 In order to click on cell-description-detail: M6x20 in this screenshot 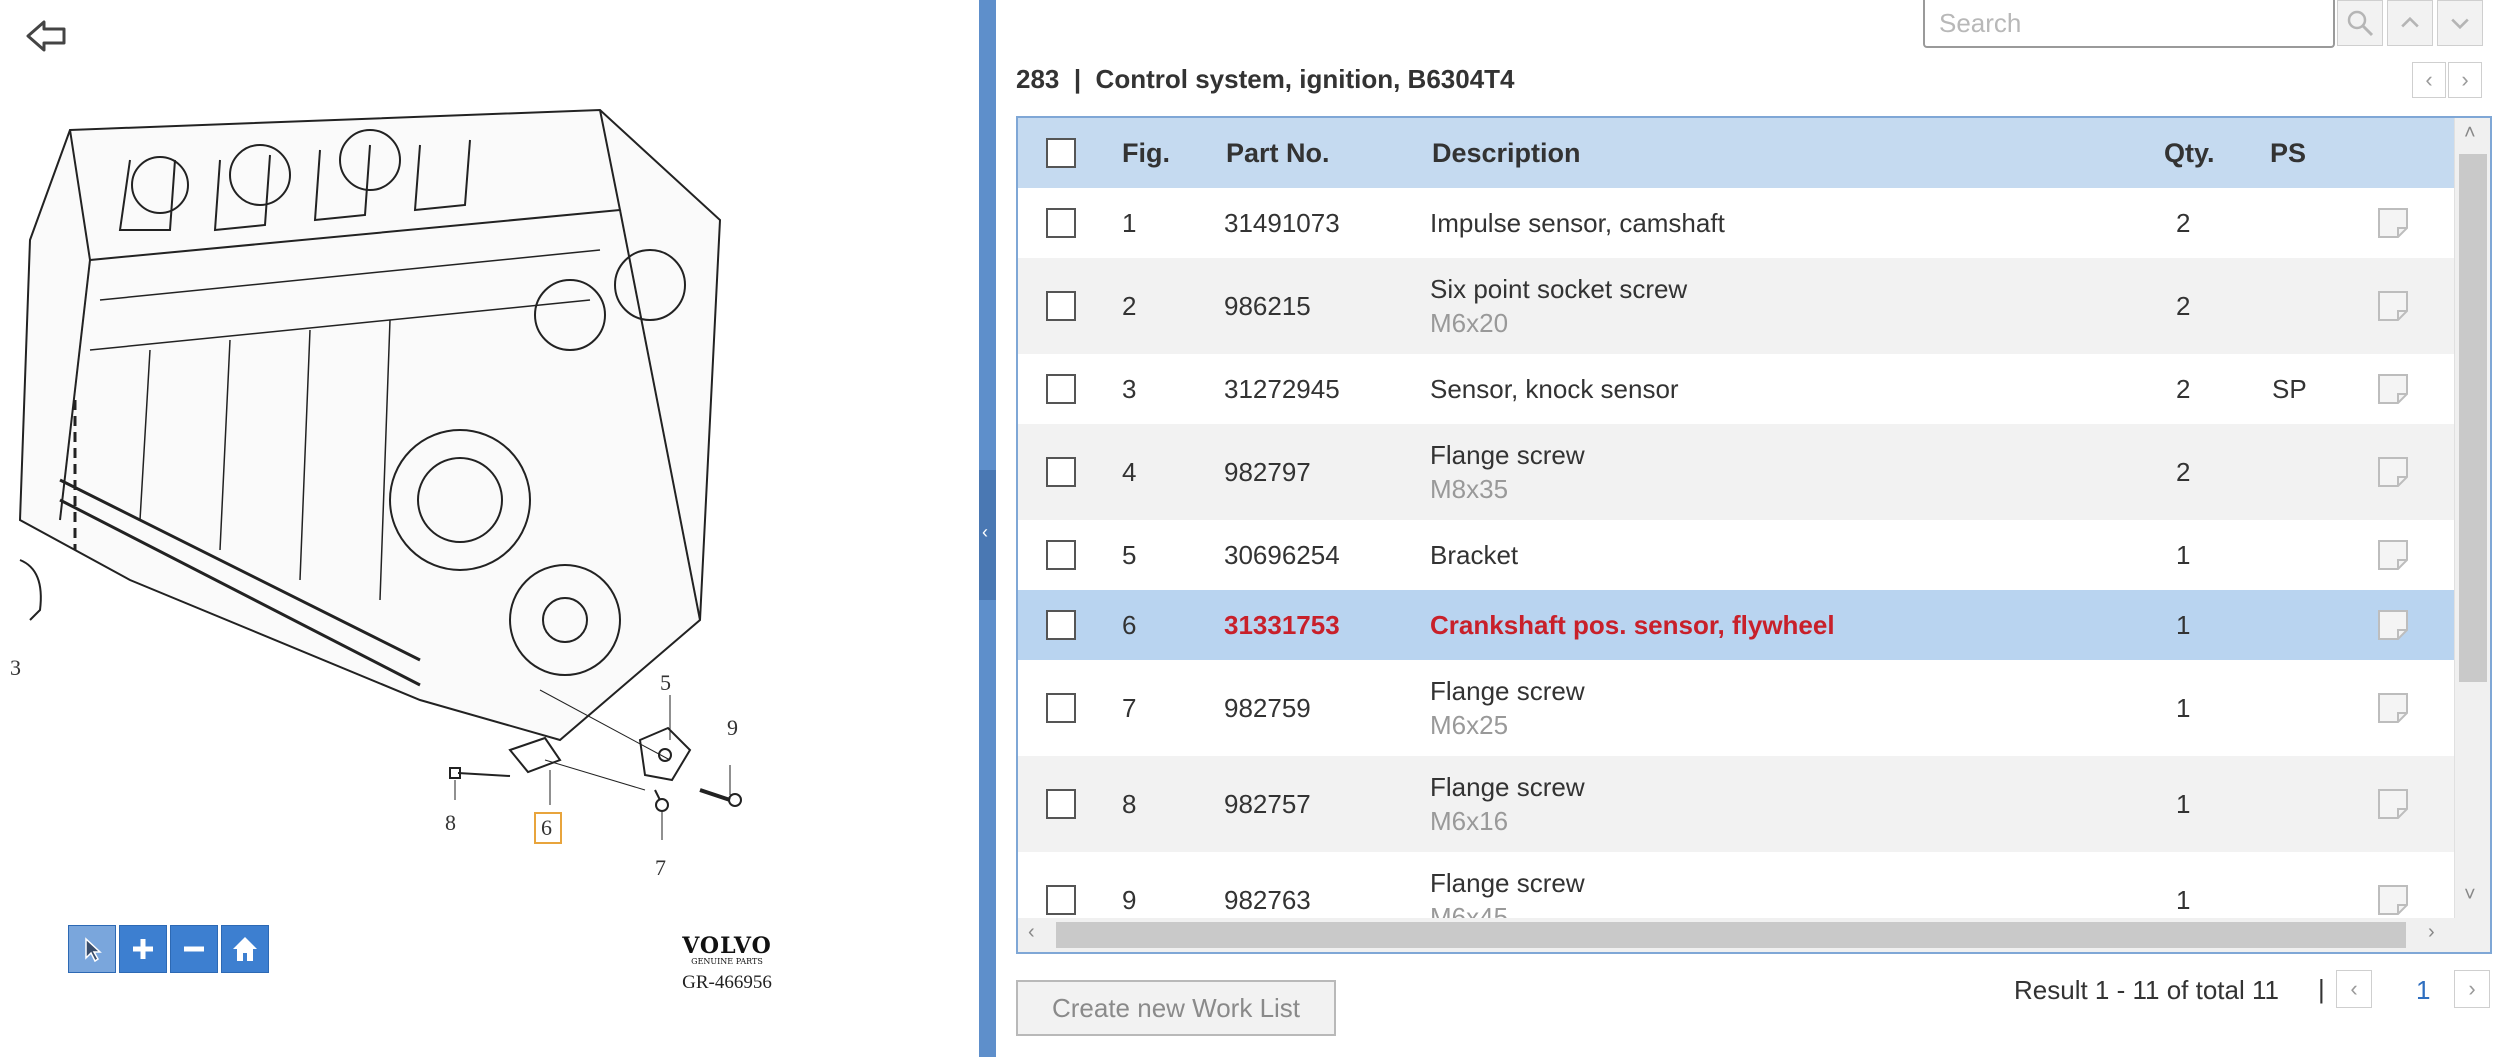, I will do `click(1469, 323)`.